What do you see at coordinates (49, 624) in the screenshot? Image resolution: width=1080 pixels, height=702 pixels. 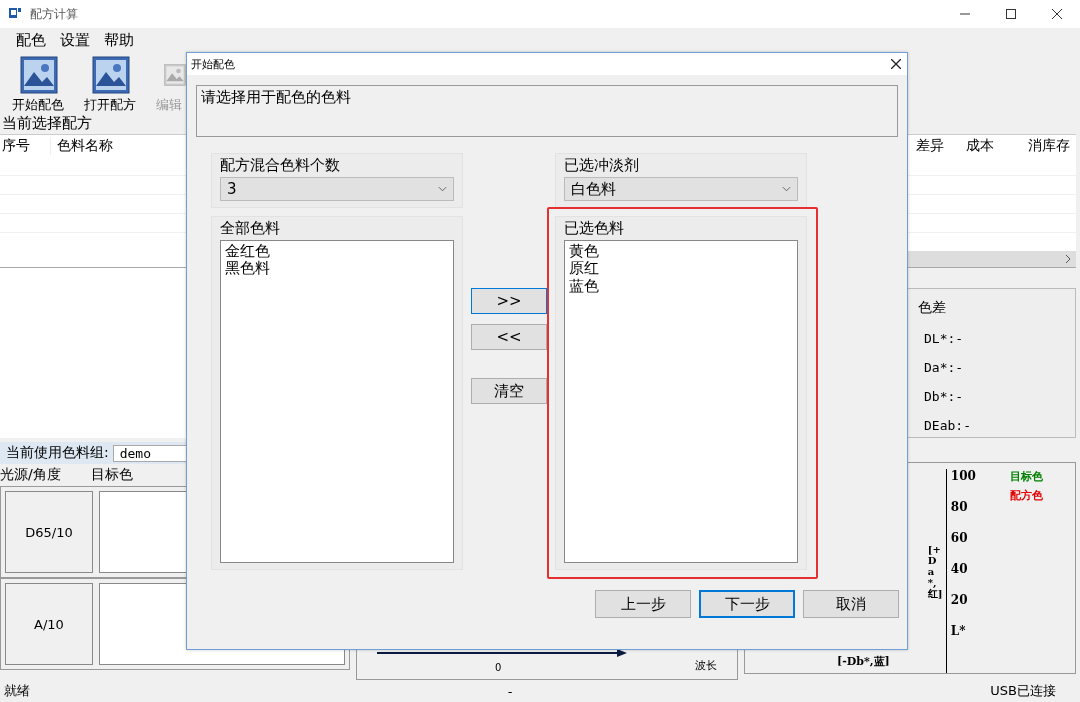 I see `illuminant-cell: A/10` at bounding box center [49, 624].